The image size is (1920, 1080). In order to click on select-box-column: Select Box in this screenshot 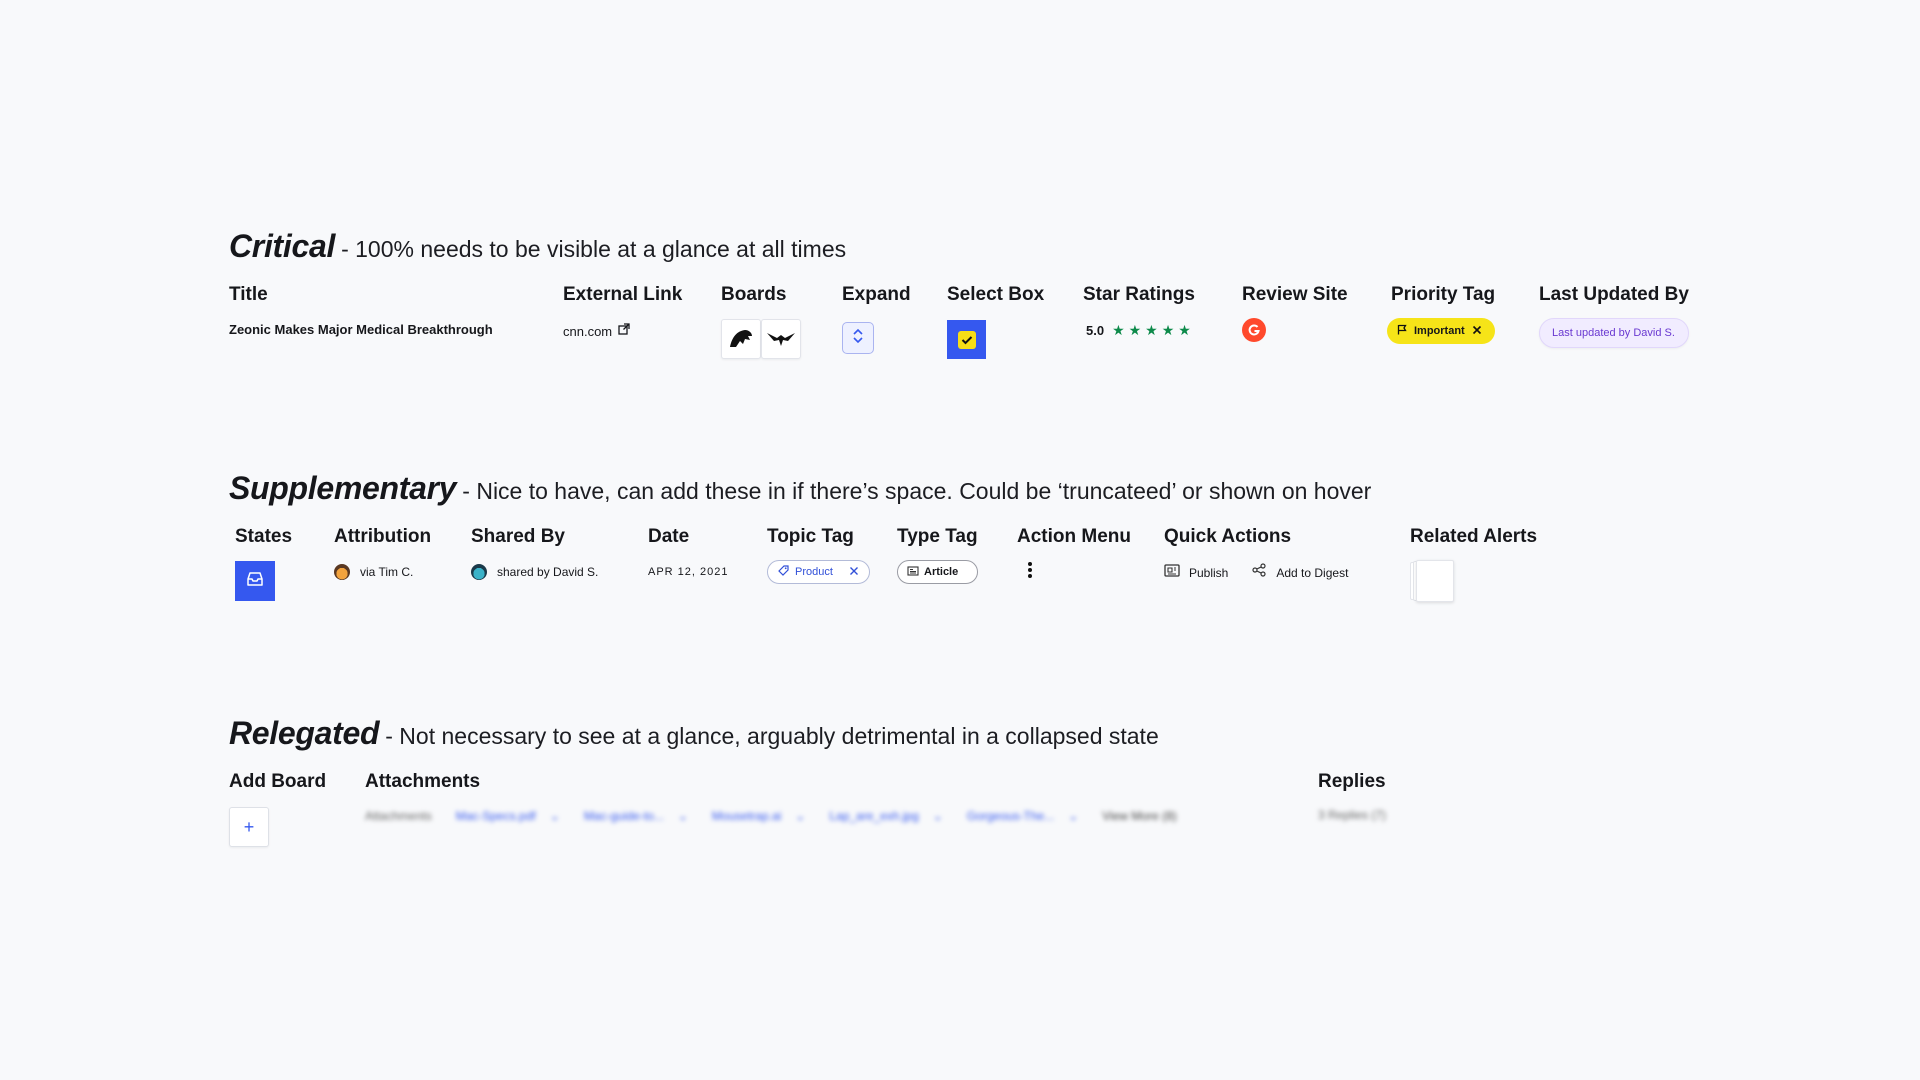, I will do `click(995, 321)`.